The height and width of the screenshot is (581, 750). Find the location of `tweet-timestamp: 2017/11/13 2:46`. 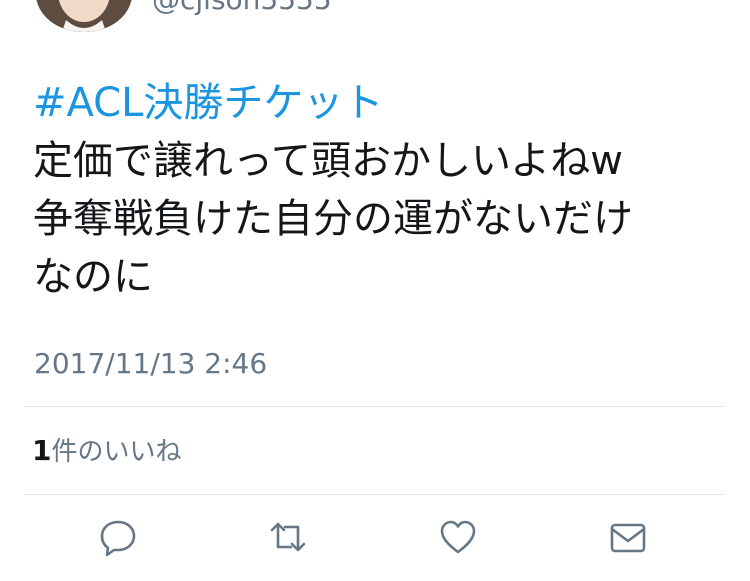

tweet-timestamp: 2017/11/13 2:46 is located at coordinates (150, 364).